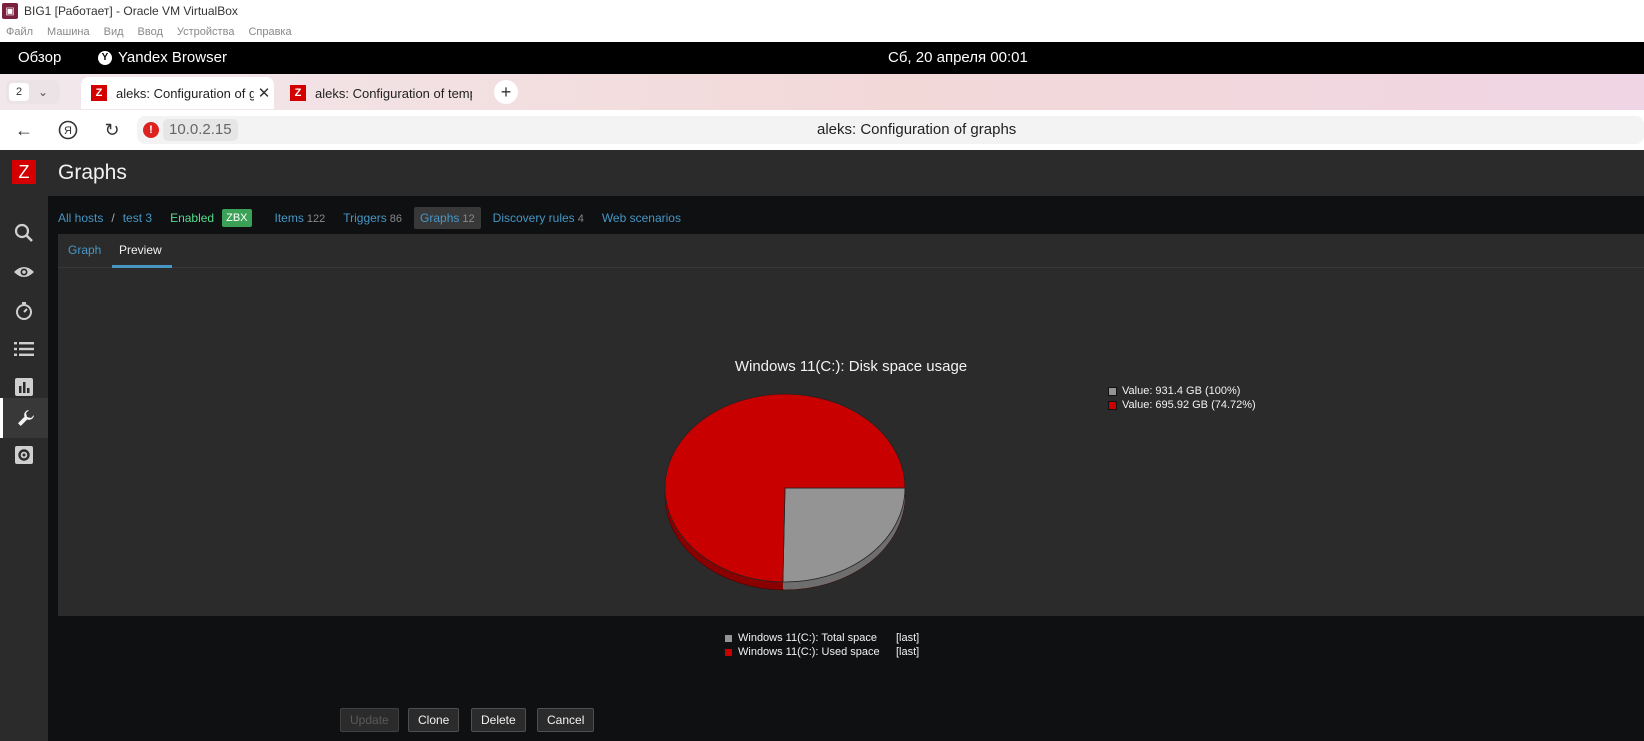  What do you see at coordinates (192, 218) in the screenshot?
I see `host-status: Enabled` at bounding box center [192, 218].